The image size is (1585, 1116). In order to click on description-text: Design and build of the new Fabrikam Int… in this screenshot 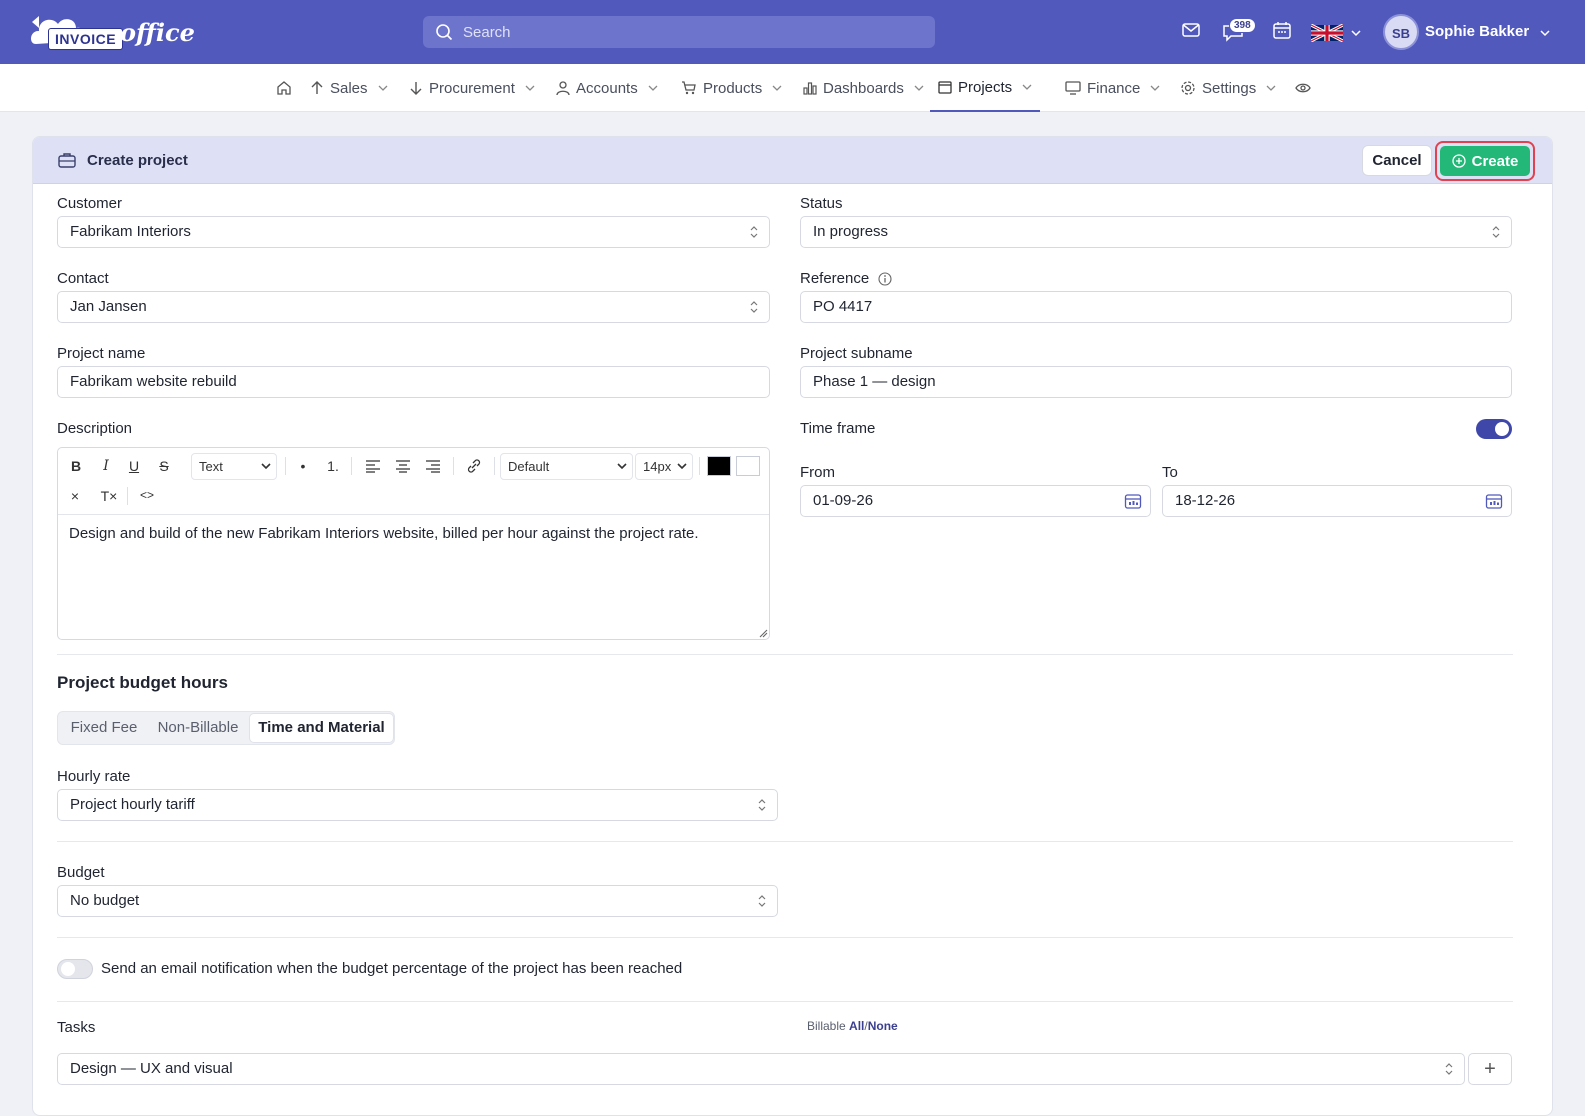, I will do `click(384, 533)`.